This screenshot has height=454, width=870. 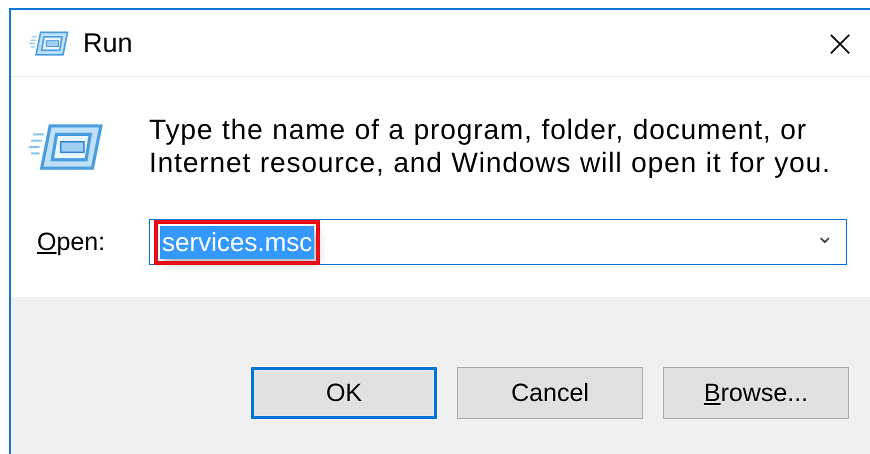 What do you see at coordinates (490, 146) in the screenshot?
I see `instruction-text: Type the name of a program, folder, document, or Internet resource, and Windows will open it for you.` at bounding box center [490, 146].